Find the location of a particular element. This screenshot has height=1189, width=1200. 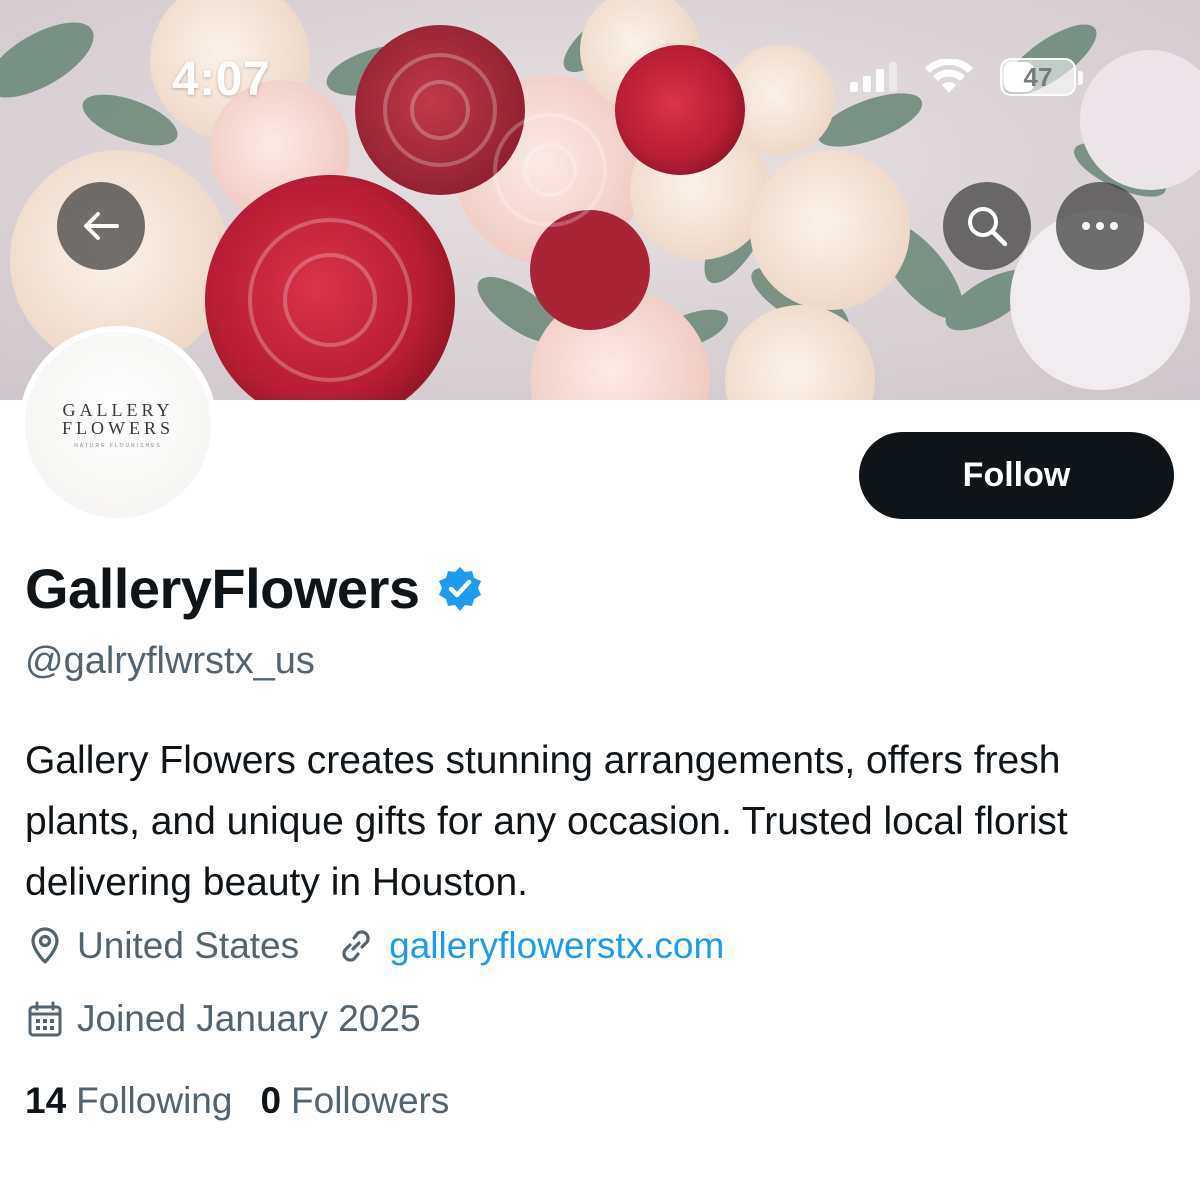

following-label: Following is located at coordinates (154, 1100).